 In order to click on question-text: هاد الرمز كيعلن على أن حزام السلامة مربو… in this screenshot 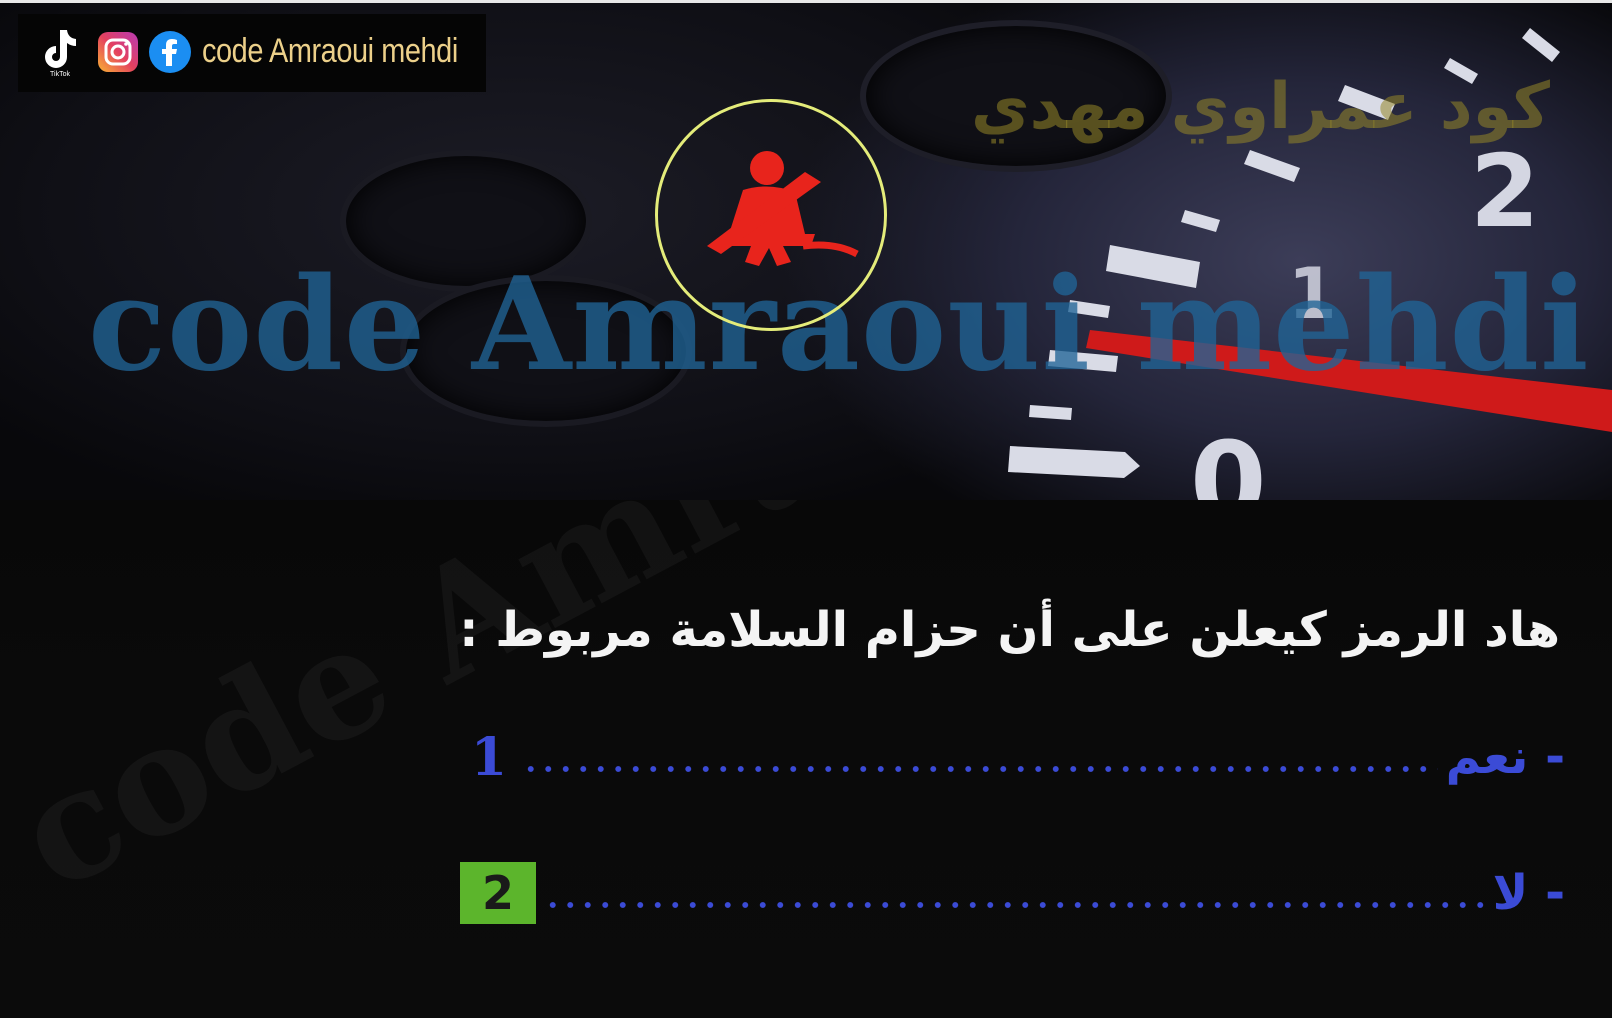, I will do `click(1009, 630)`.